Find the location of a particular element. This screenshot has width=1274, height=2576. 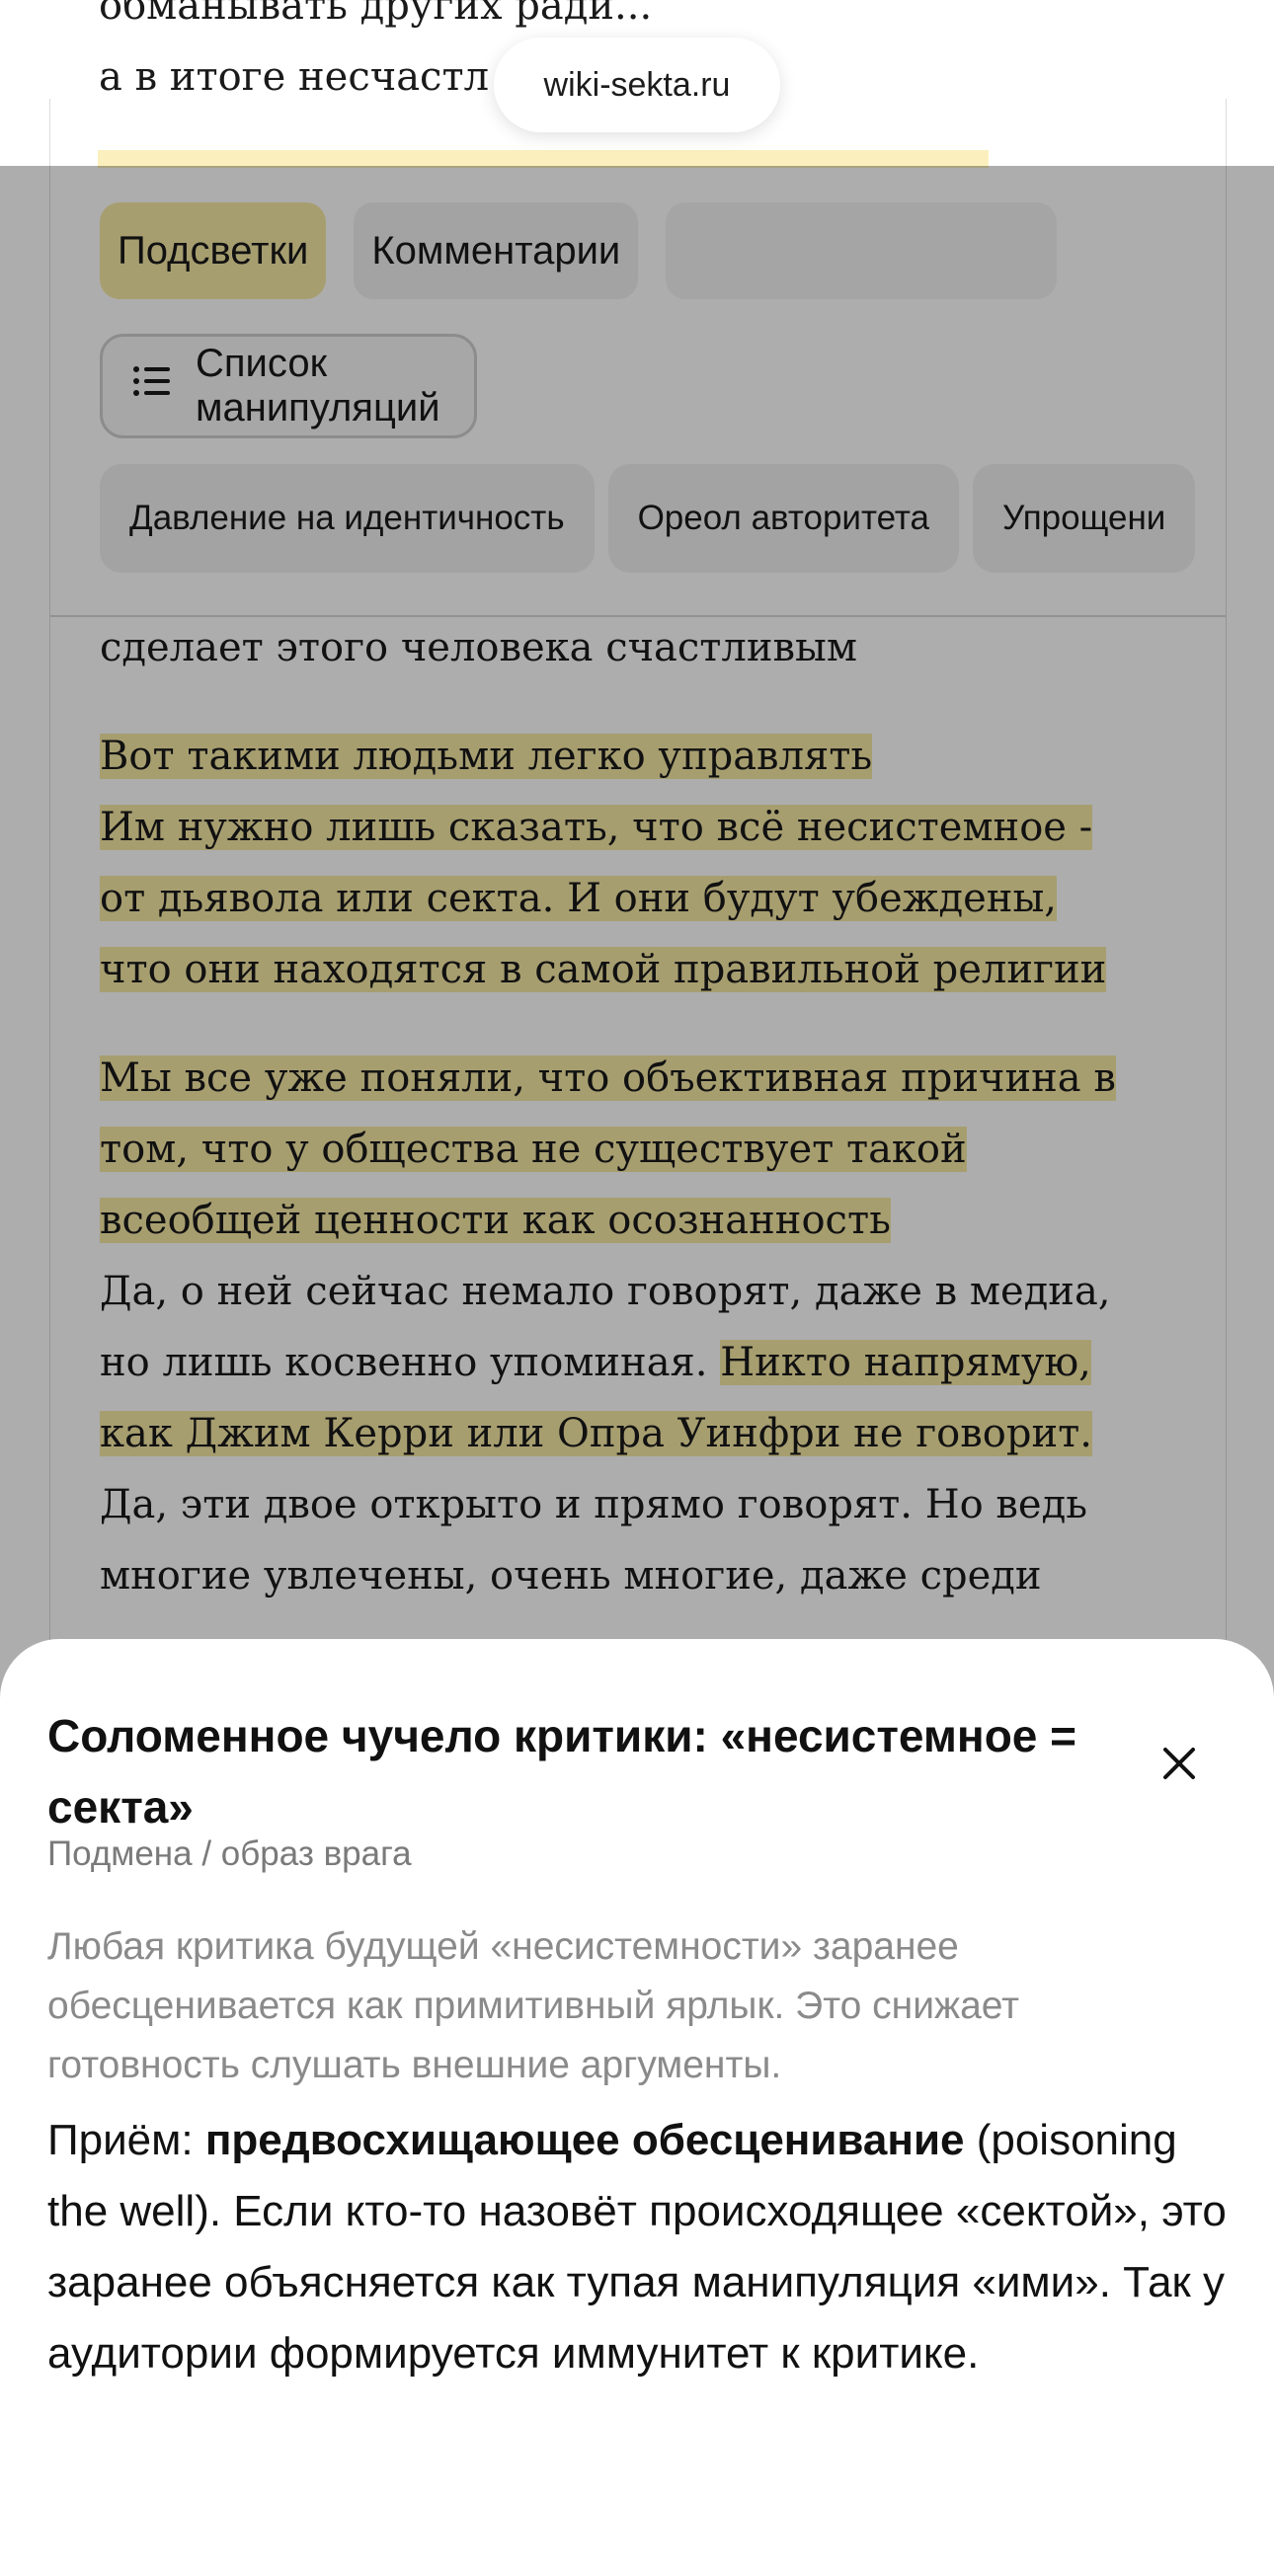

address-bar-pill: wiki-sekta.ru is located at coordinates (637, 85).